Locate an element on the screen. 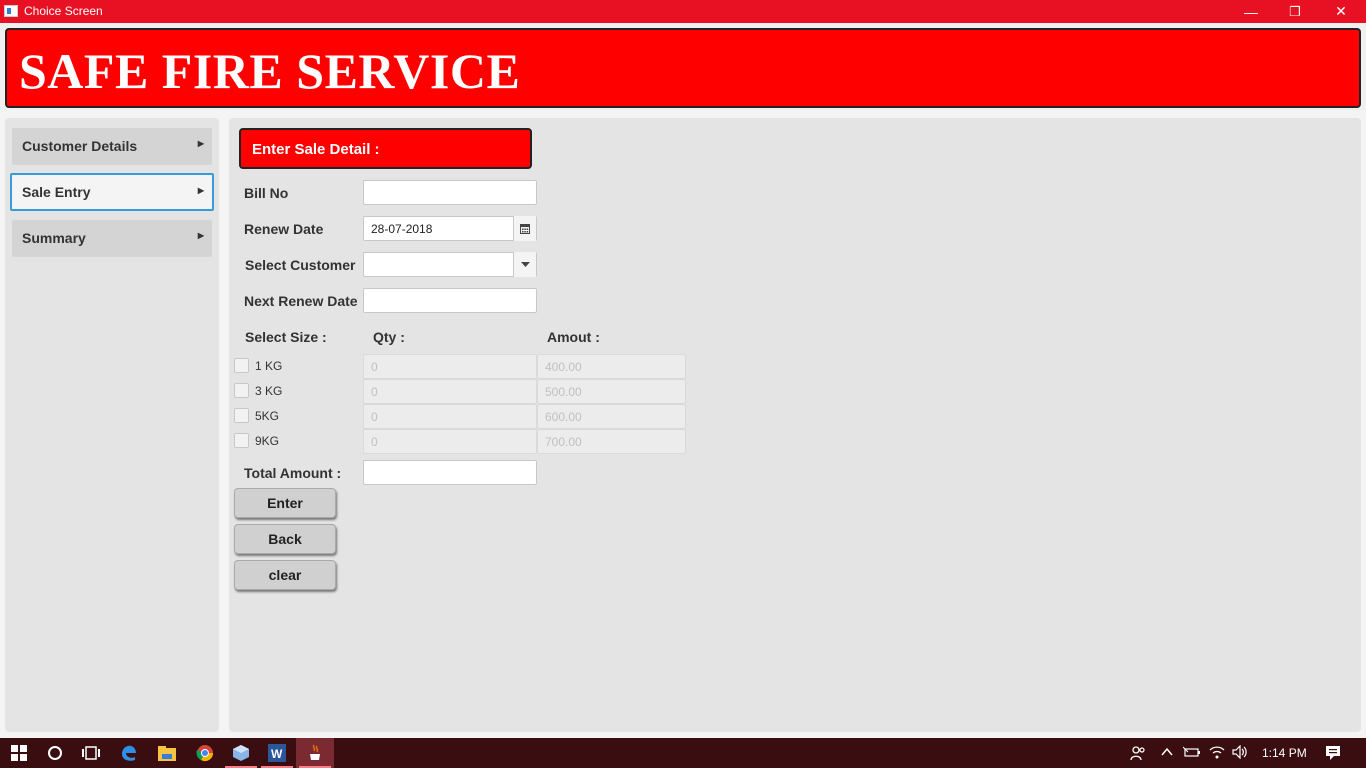  select-customer-label: Select Customer is located at coordinates (300, 265).